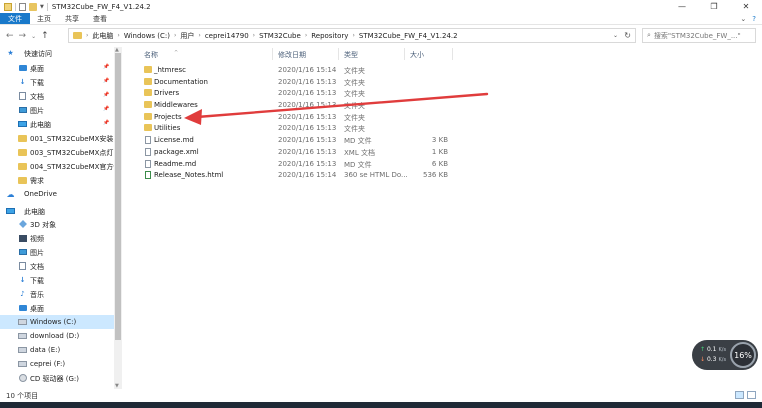  What do you see at coordinates (57, 378) in the screenshot?
I see `sidebar-item: CD 驱动器 (G:)` at bounding box center [57, 378].